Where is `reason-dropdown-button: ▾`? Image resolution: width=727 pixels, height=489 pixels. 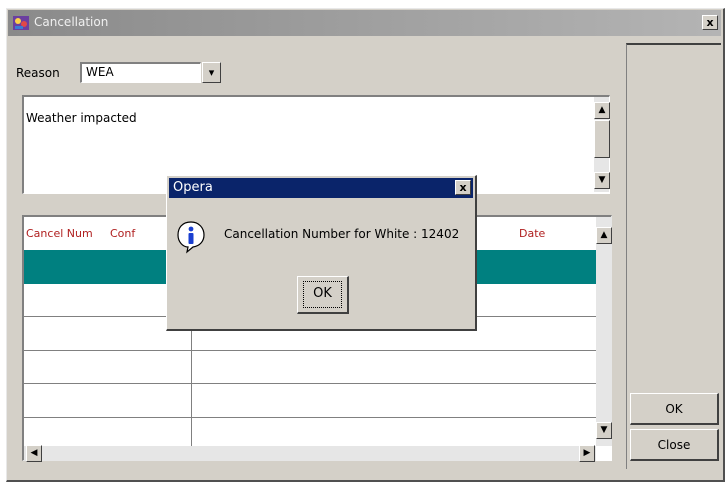
reason-dropdown-button: ▾ is located at coordinates (211, 72).